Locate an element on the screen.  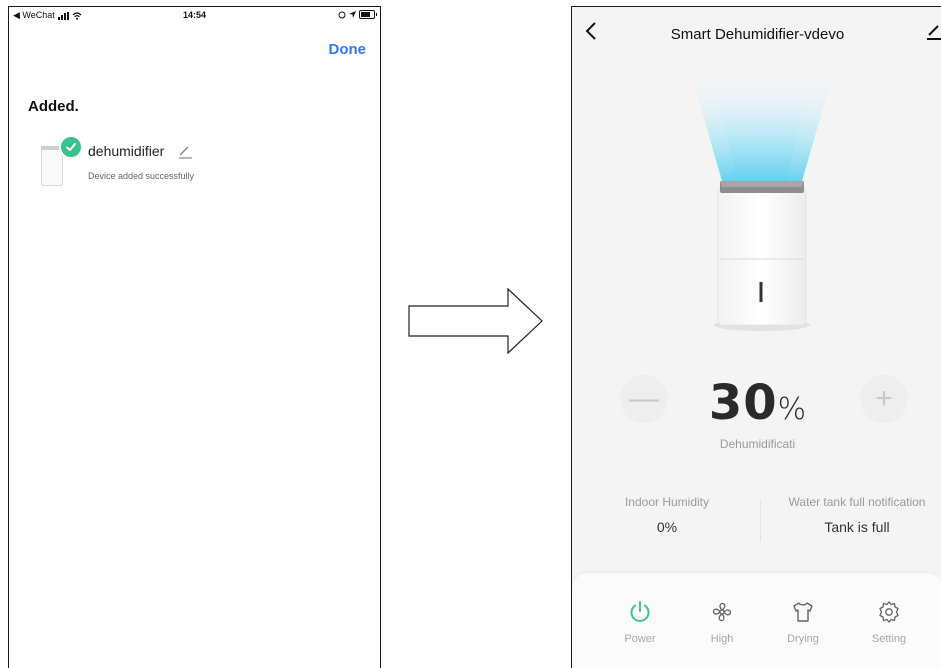
device-name: dehumidifier is located at coordinates (126, 151).